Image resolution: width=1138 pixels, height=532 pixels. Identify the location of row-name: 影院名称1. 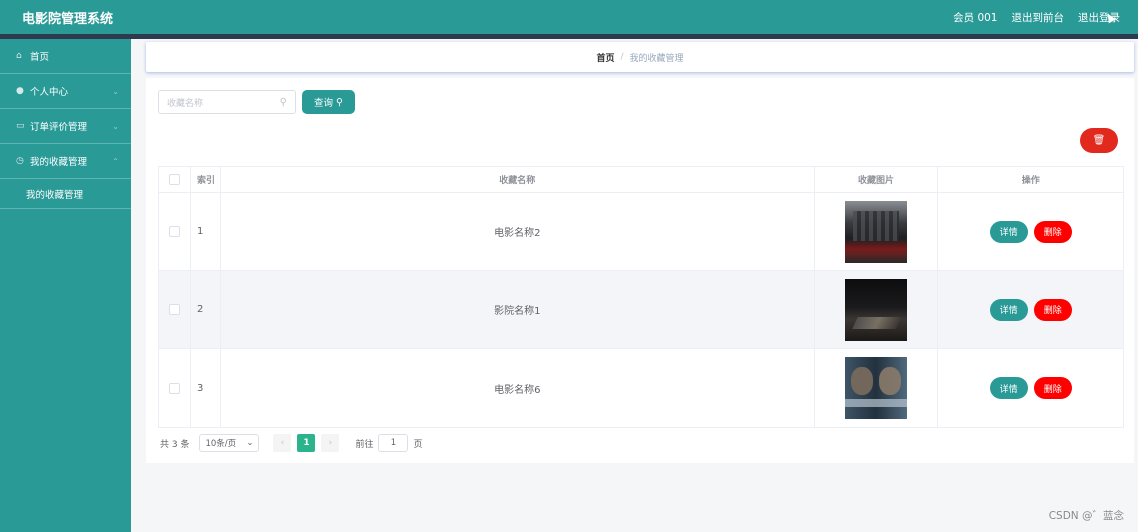
(518, 309).